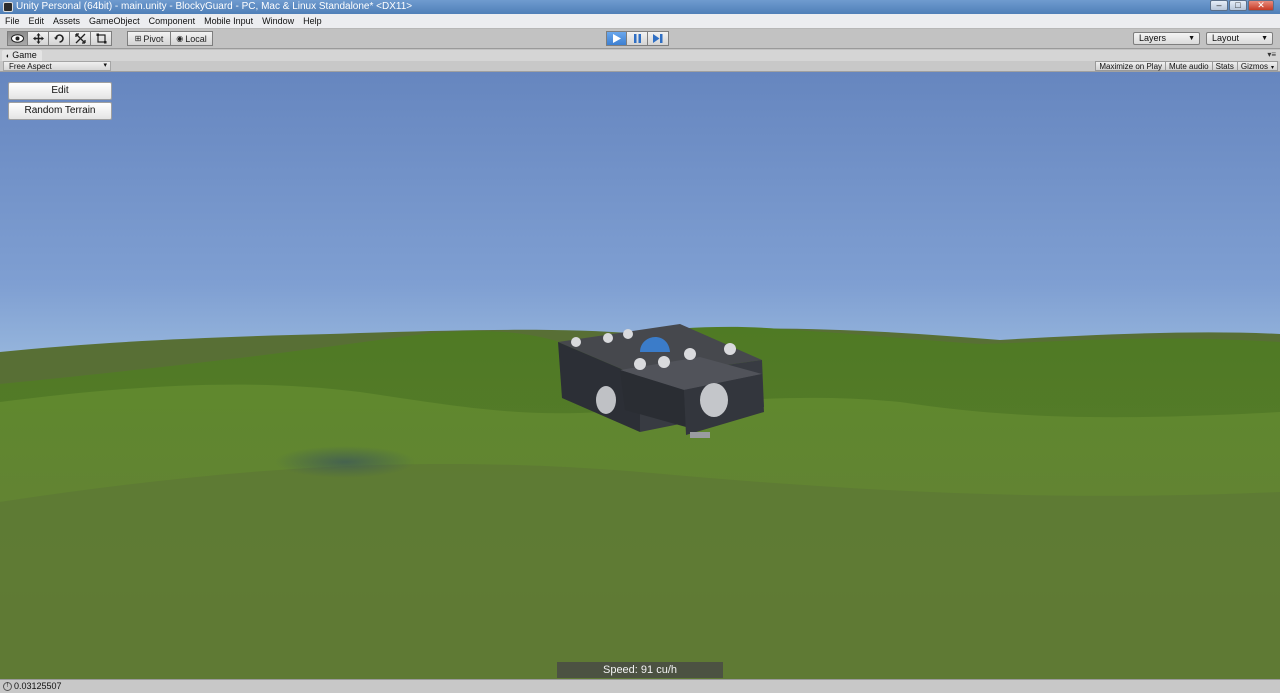 This screenshot has width=1280, height=693. I want to click on menu-file: File, so click(14, 21).